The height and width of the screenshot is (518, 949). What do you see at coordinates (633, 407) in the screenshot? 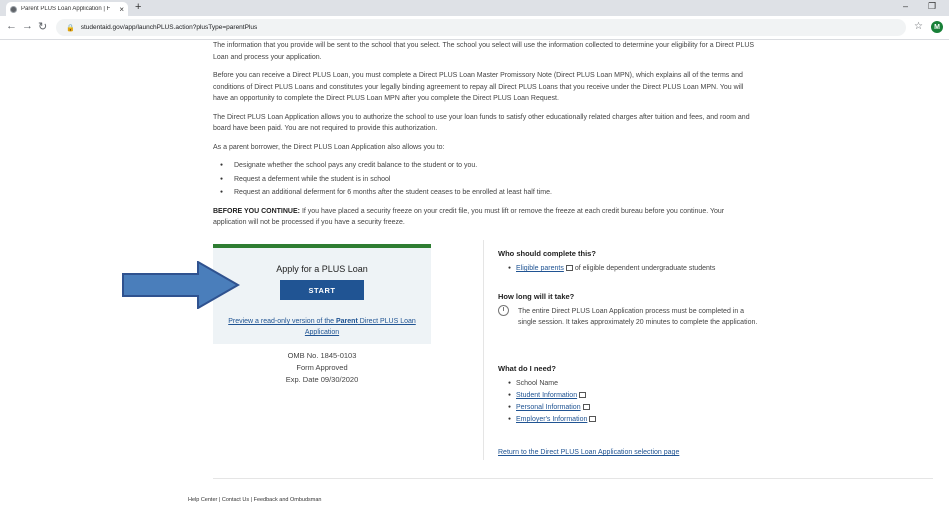
I see `list-item: Personal Information` at bounding box center [633, 407].